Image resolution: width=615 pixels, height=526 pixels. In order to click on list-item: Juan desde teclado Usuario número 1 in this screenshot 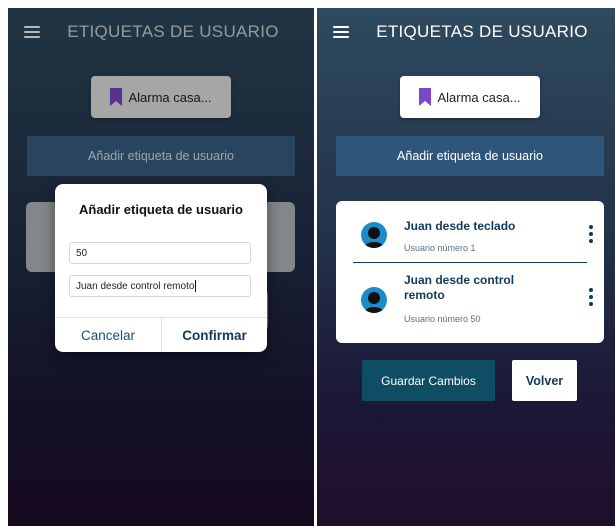, I will do `click(470, 231)`.